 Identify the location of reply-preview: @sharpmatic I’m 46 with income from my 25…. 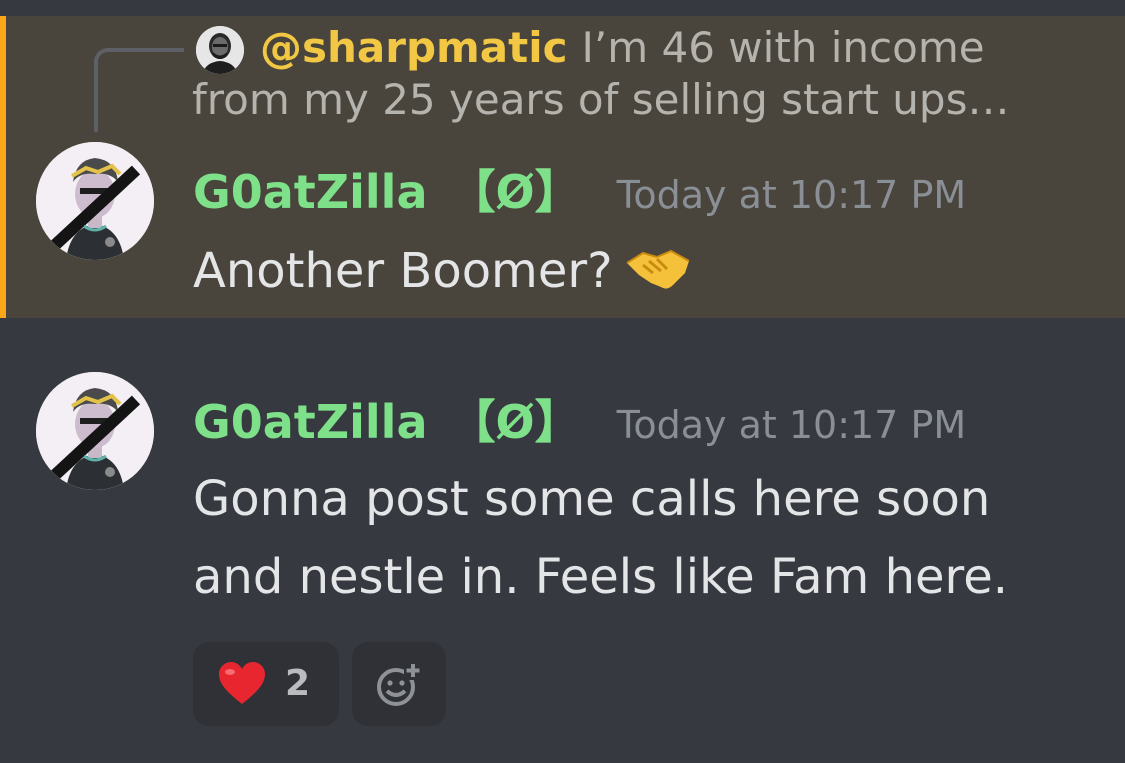
(642, 74).